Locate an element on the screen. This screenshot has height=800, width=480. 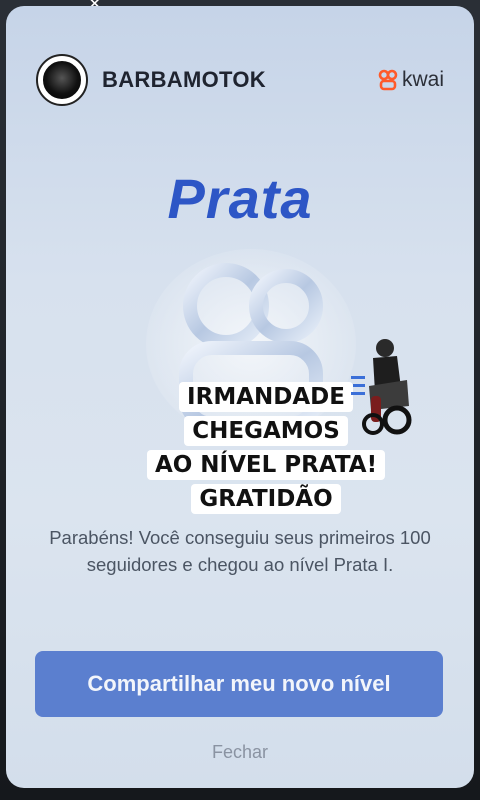
level-title: Prata is located at coordinates (240, 198).